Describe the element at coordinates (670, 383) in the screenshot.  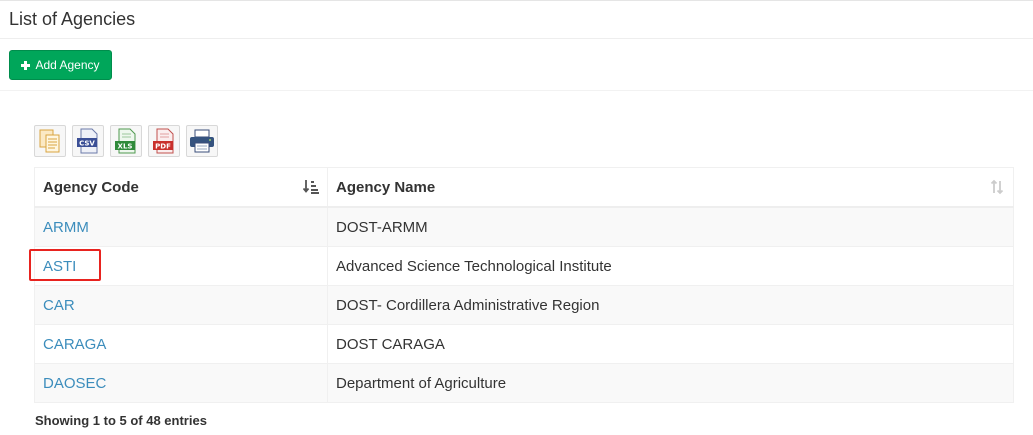
I see `agency-name-cell: Department of Agriculture` at that location.